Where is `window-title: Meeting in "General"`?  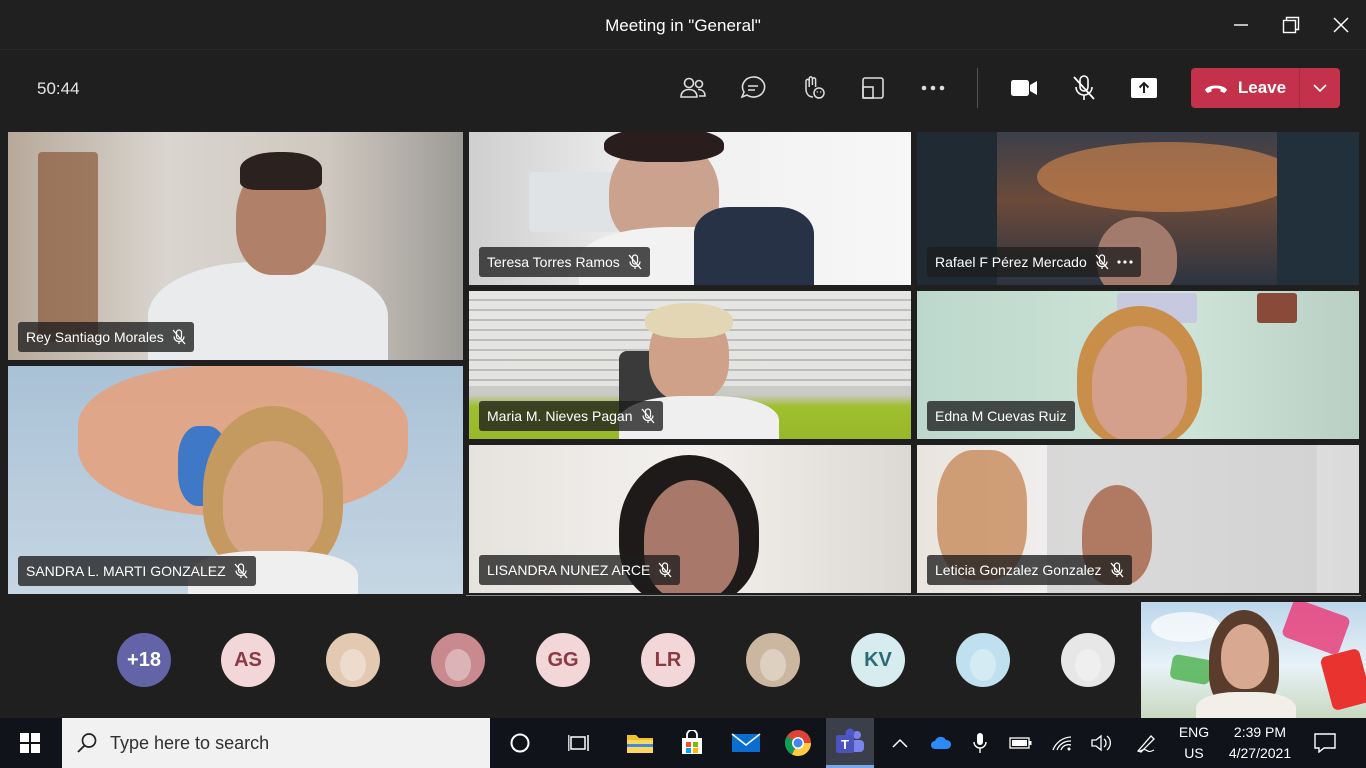 window-title: Meeting in "General" is located at coordinates (683, 25).